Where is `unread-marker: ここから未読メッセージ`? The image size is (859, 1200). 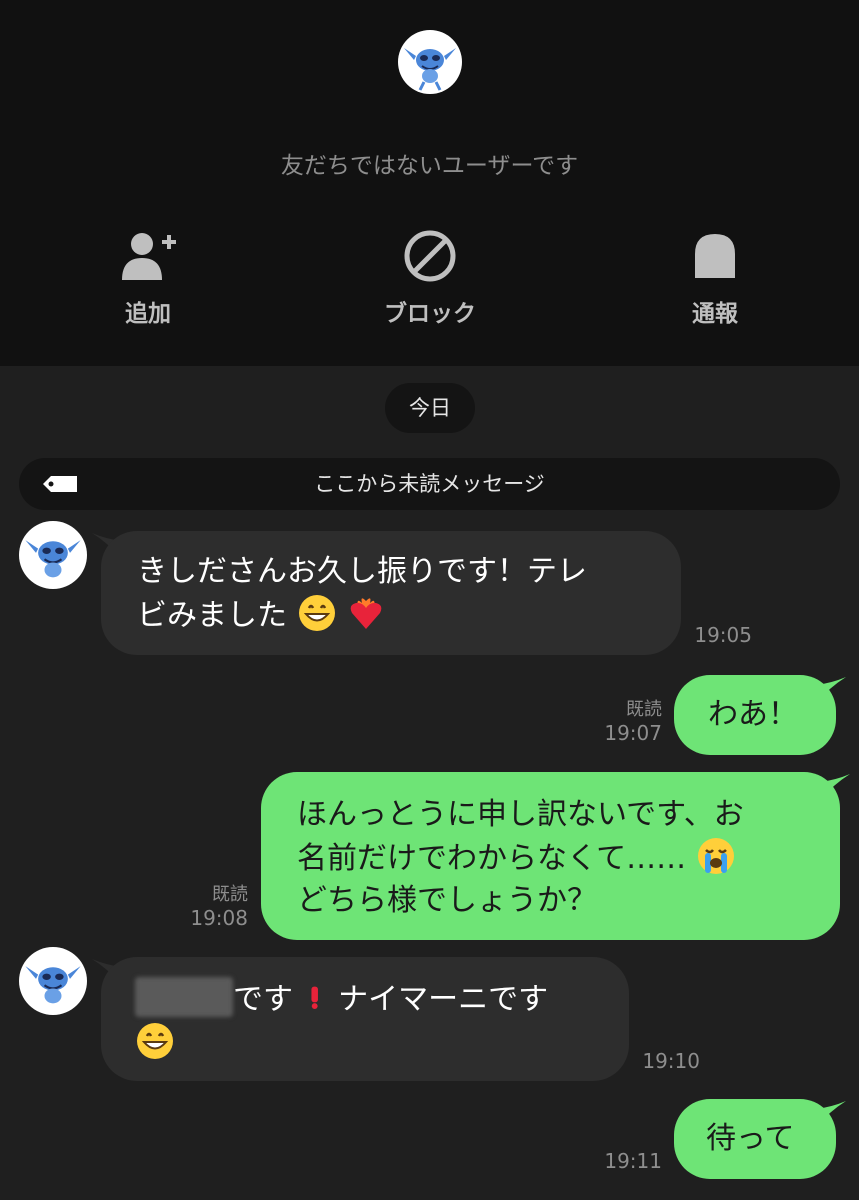 unread-marker: ここから未読メッセージ is located at coordinates (429, 484).